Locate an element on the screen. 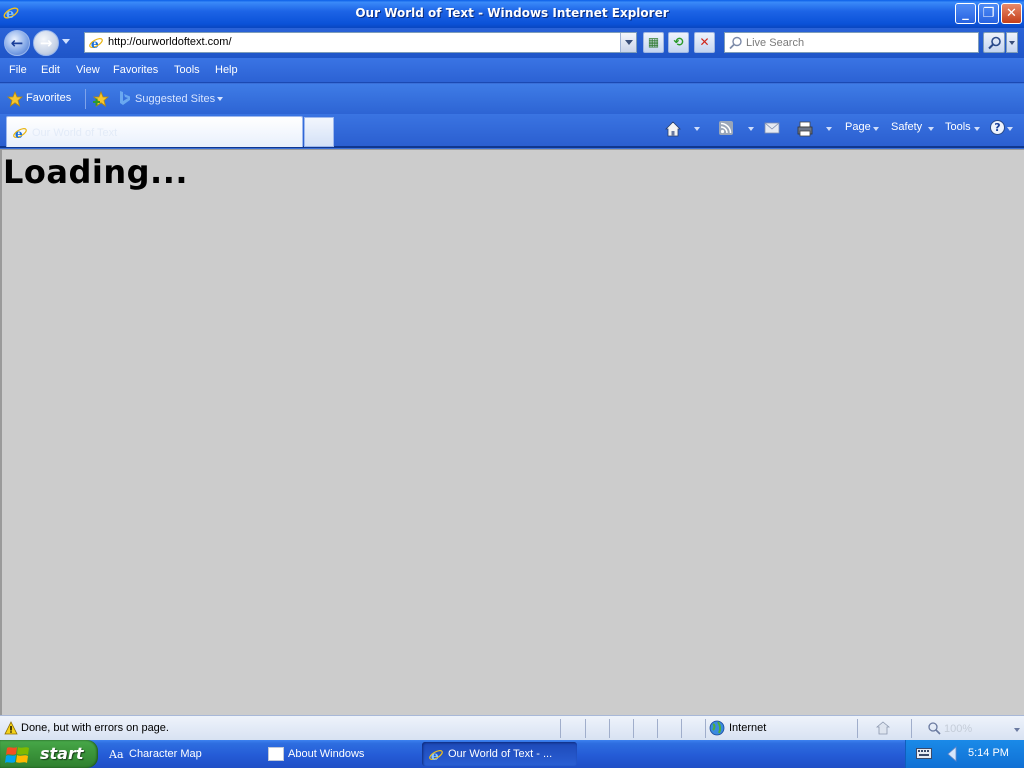  add-to-favorites-bar-icon is located at coordinates (101, 99).